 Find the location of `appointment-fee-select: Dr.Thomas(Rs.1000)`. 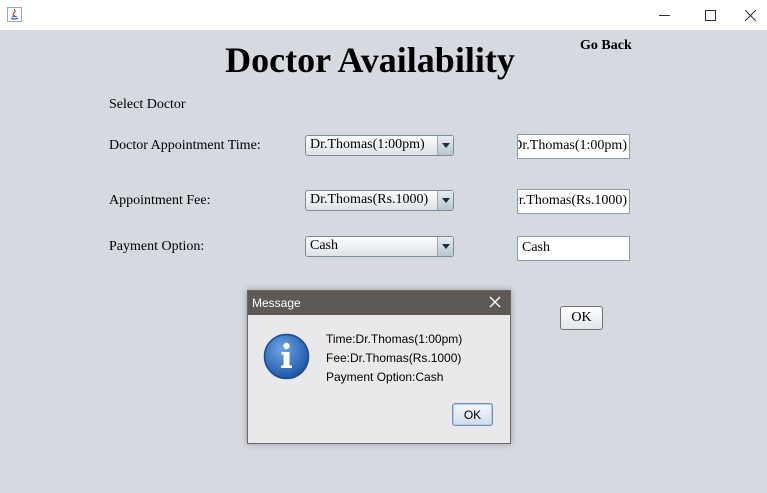

appointment-fee-select: Dr.Thomas(Rs.1000) is located at coordinates (379, 200).